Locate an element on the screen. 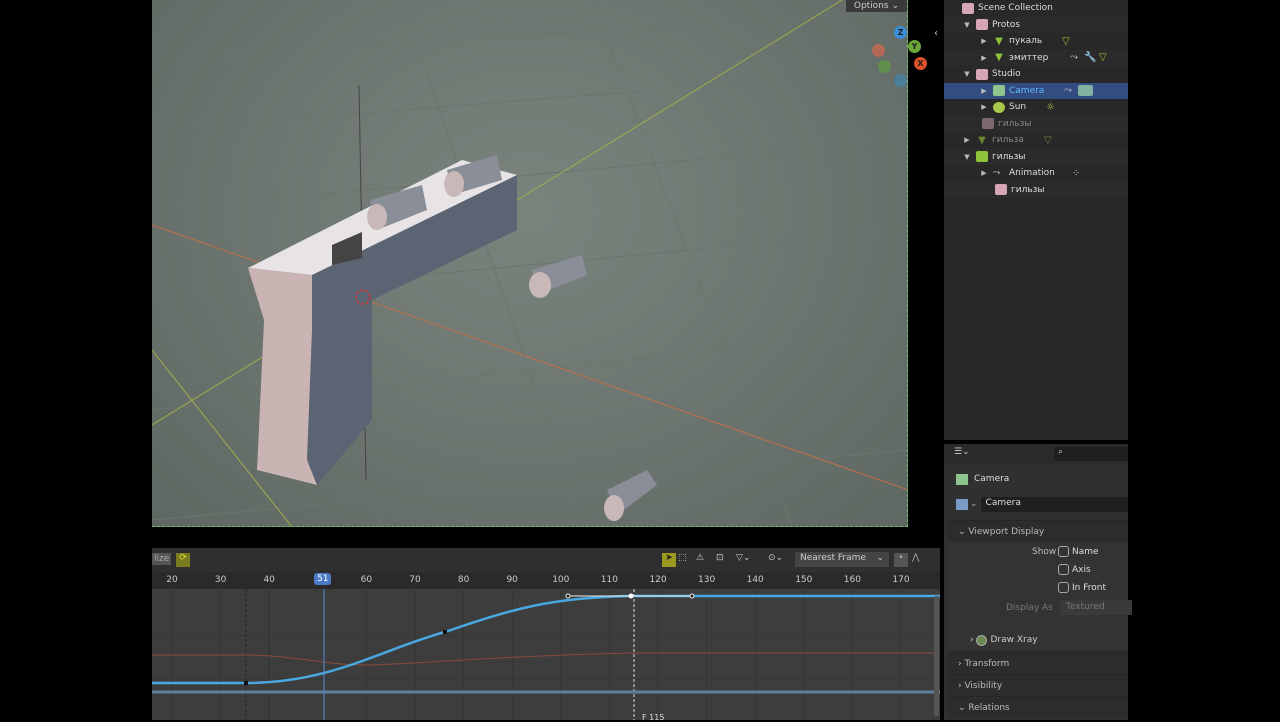 Image resolution: width=1280 pixels, height=722 pixels. draw-xray-subpanel: › Draw Xray is located at coordinates (1038, 640).